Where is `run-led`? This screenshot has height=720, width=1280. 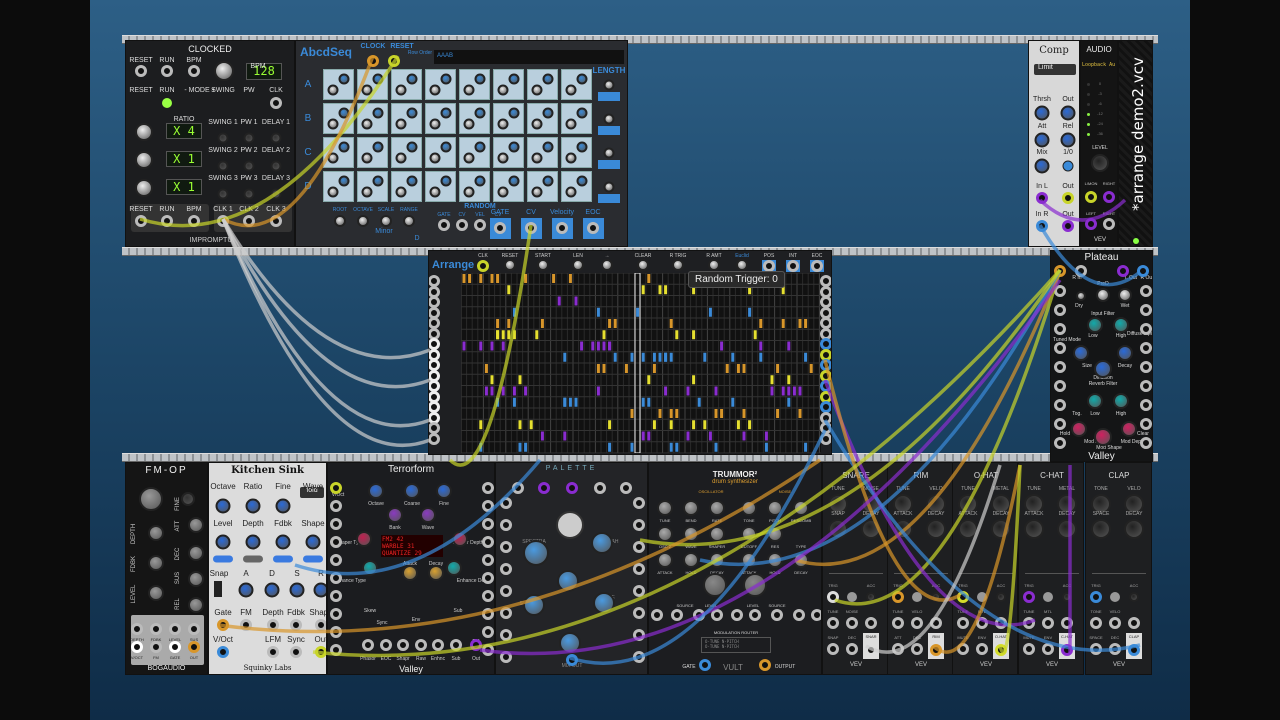 run-led is located at coordinates (167, 103).